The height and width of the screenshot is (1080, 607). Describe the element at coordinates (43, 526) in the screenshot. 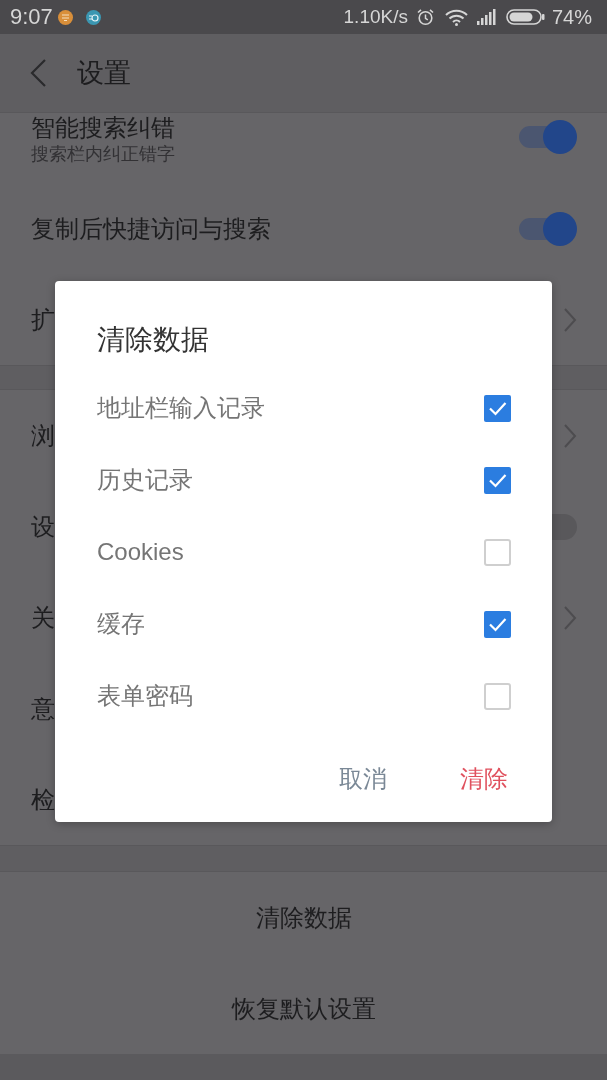

I see `setting-label: 设` at that location.